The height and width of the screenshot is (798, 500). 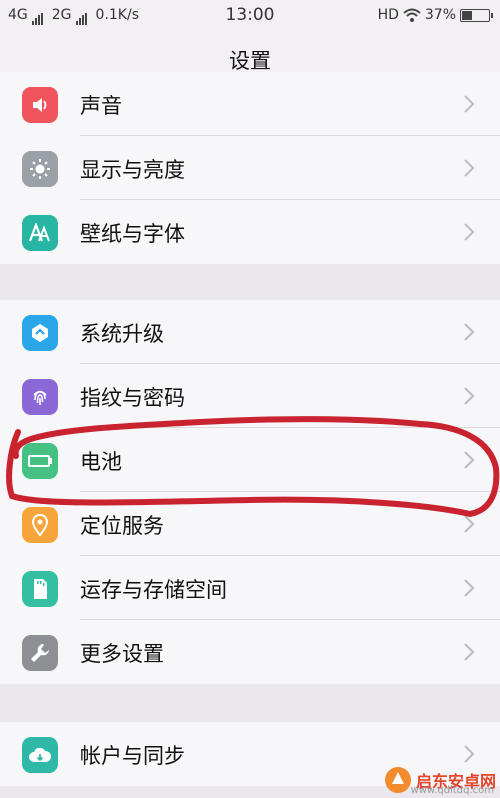 I want to click on sun-icon, so click(x=40, y=169).